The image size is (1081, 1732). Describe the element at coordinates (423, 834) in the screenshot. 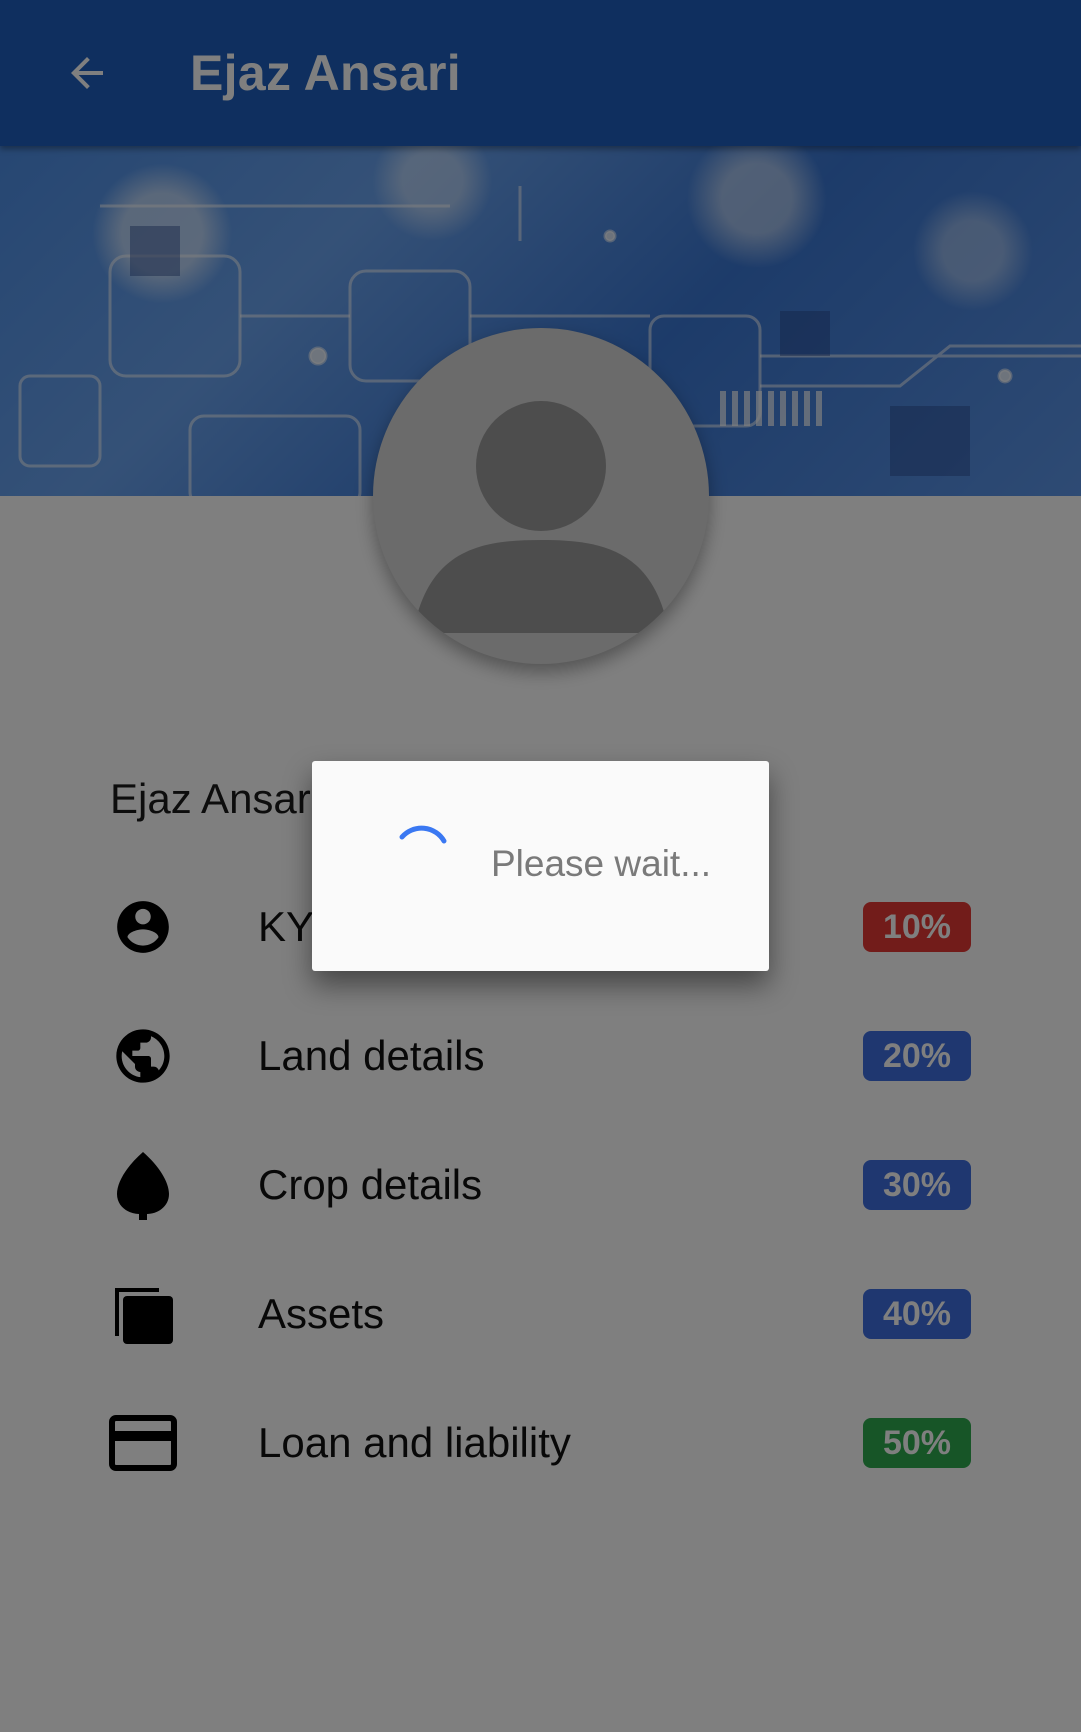

I see `loading-spinner-icon` at that location.